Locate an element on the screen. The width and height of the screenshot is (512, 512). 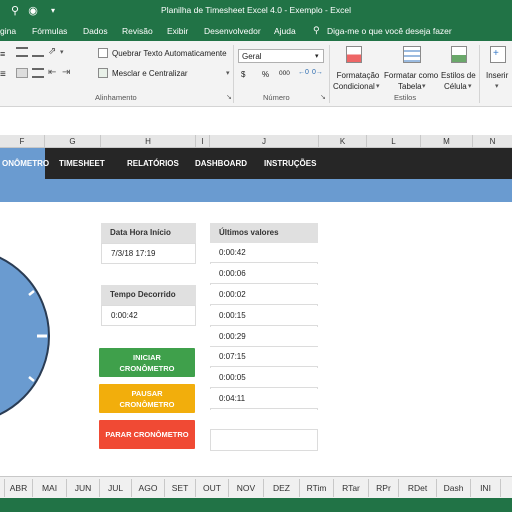
tab-review: Revisão is located at coordinates (137, 31).